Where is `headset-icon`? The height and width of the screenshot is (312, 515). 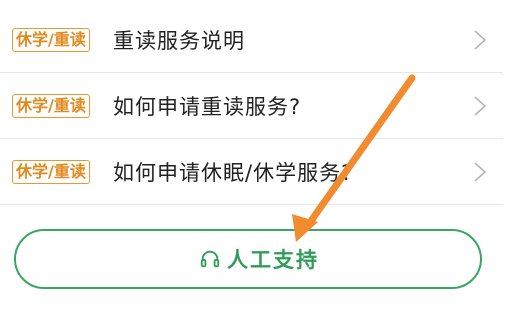 headset-icon is located at coordinates (210, 259).